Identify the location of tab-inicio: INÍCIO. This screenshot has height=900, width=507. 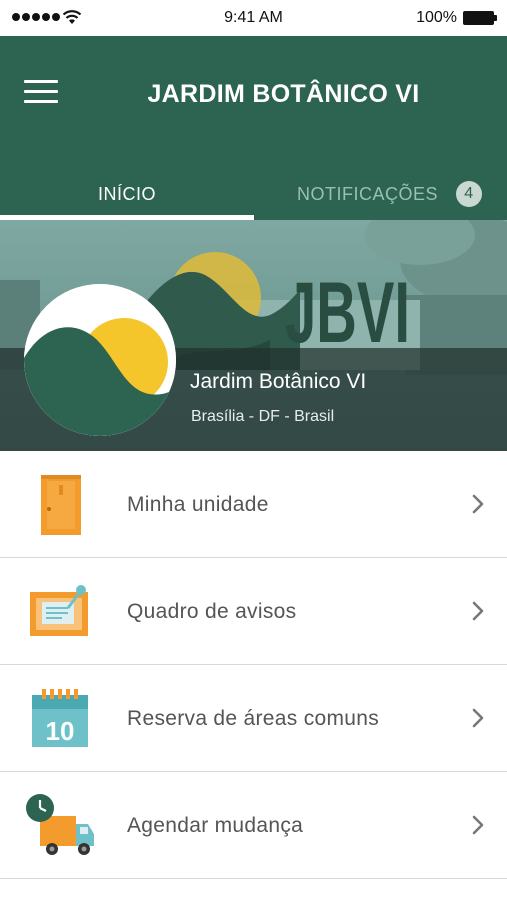
(127, 194).